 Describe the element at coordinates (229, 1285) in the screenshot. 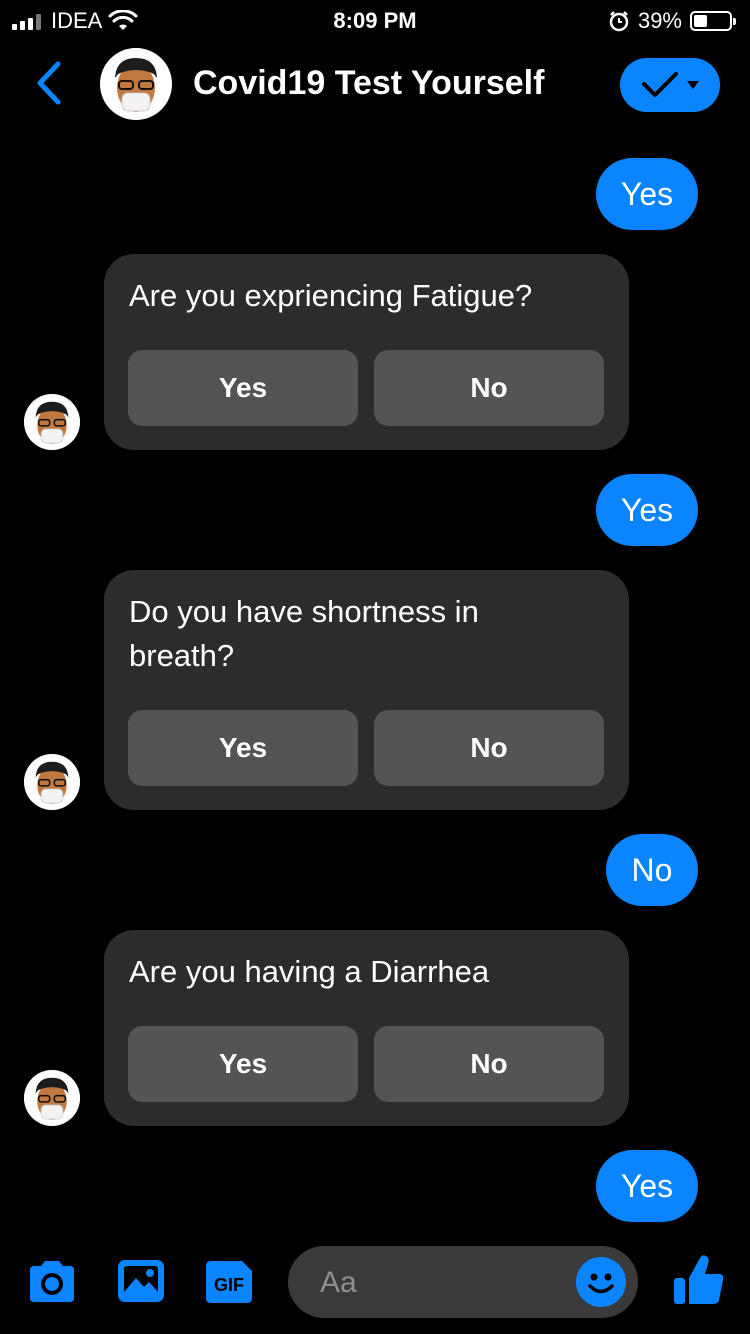

I see `gif-label: GIF` at that location.